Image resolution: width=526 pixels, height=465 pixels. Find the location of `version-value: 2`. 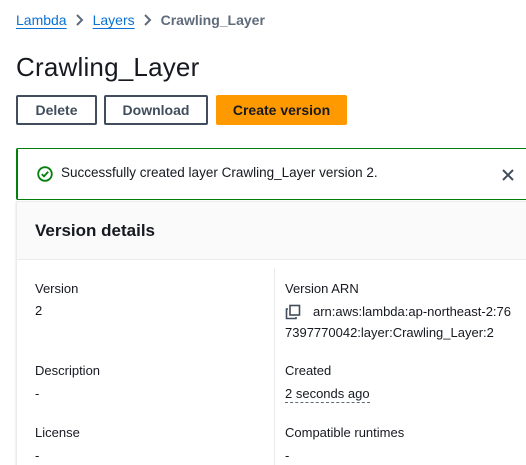

version-value: 2 is located at coordinates (39, 310).